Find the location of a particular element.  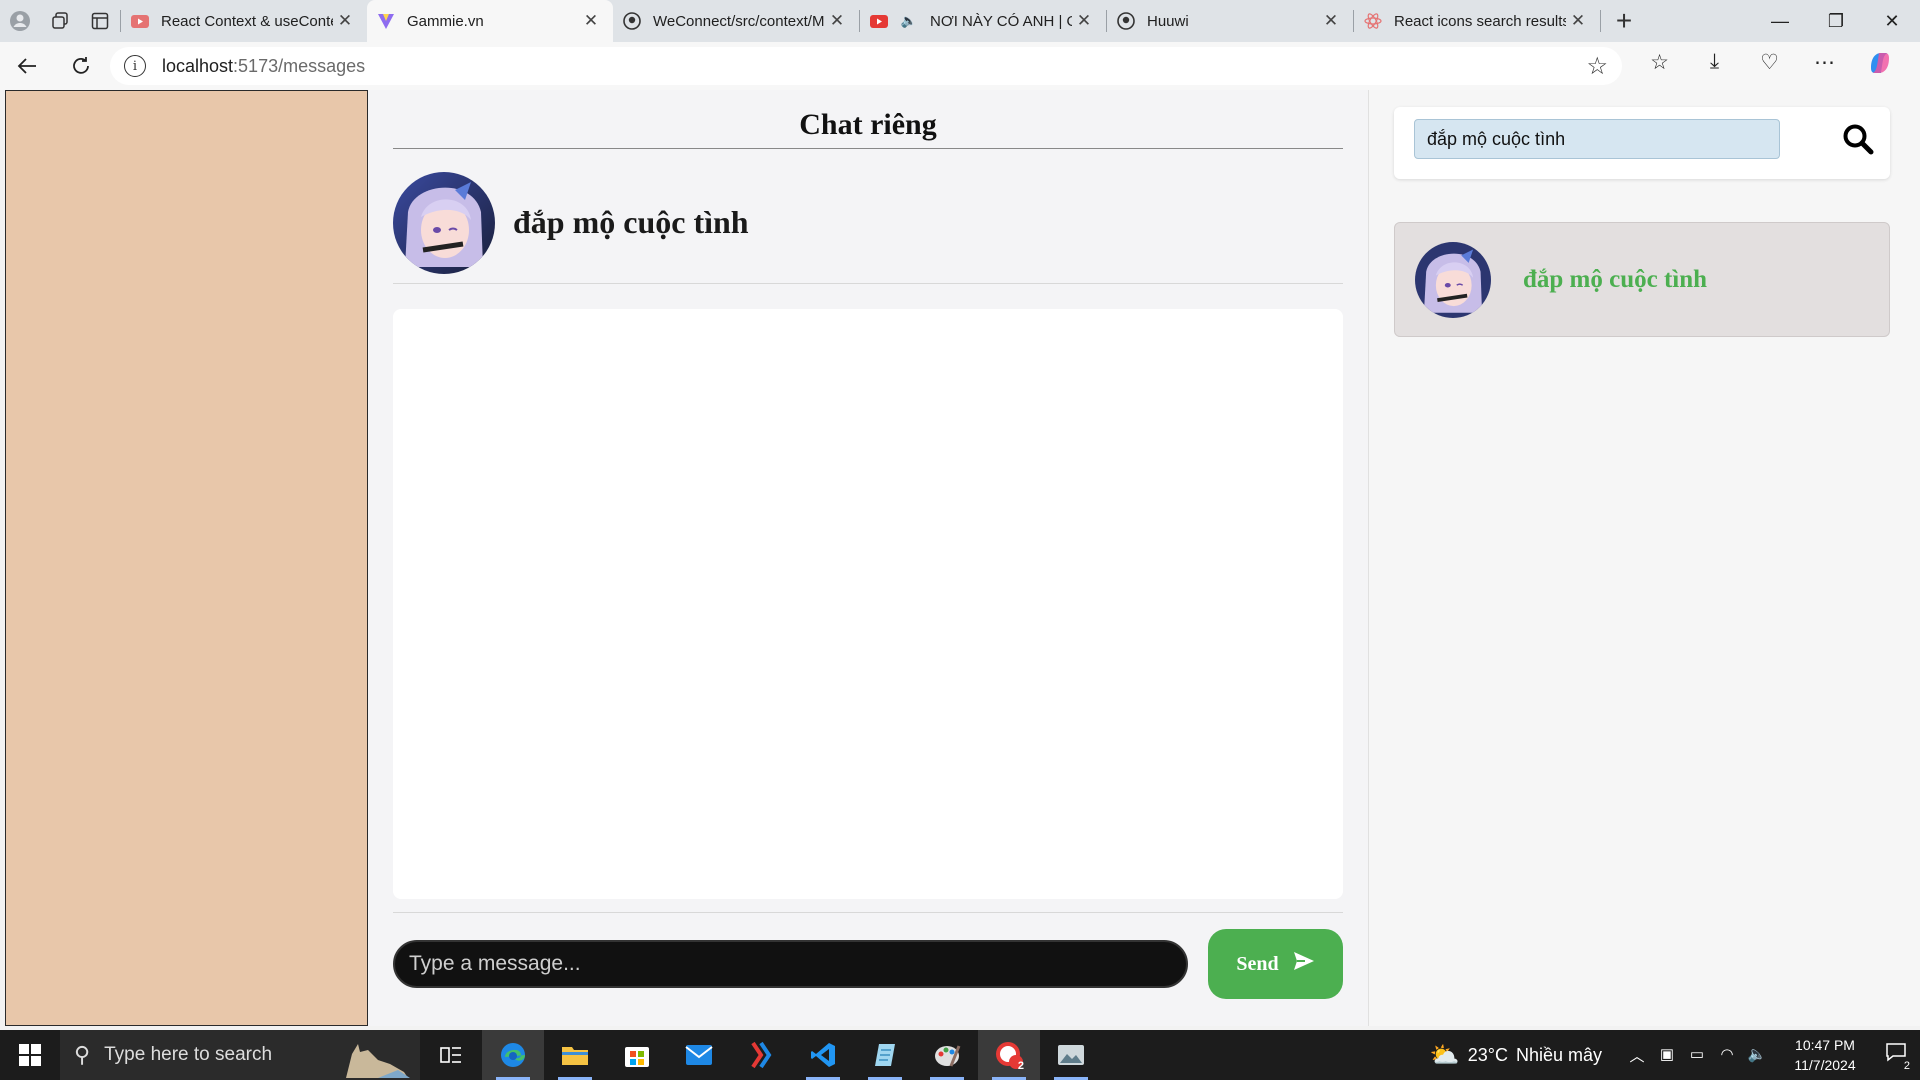

zalo-icon: 2 is located at coordinates (1009, 1055).